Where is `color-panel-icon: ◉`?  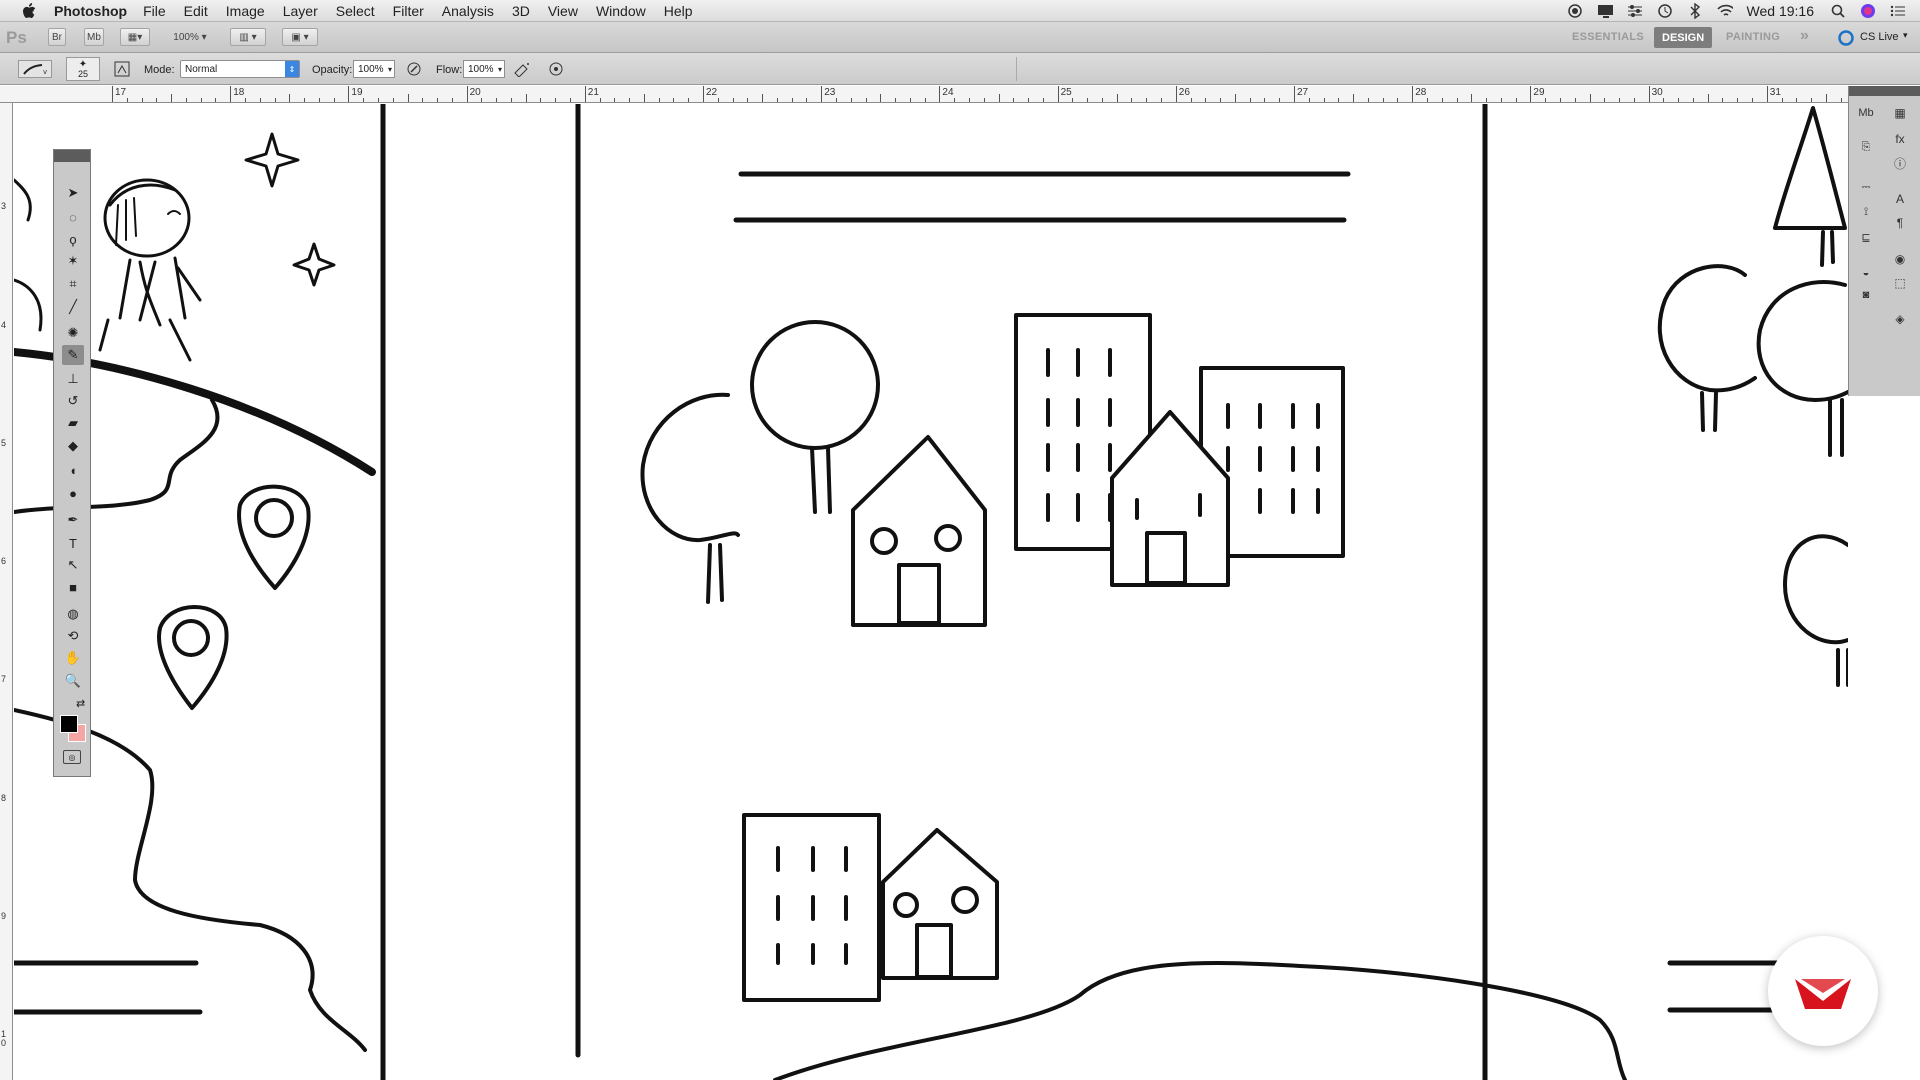
color-panel-icon: ◉ is located at coordinates (1900, 259).